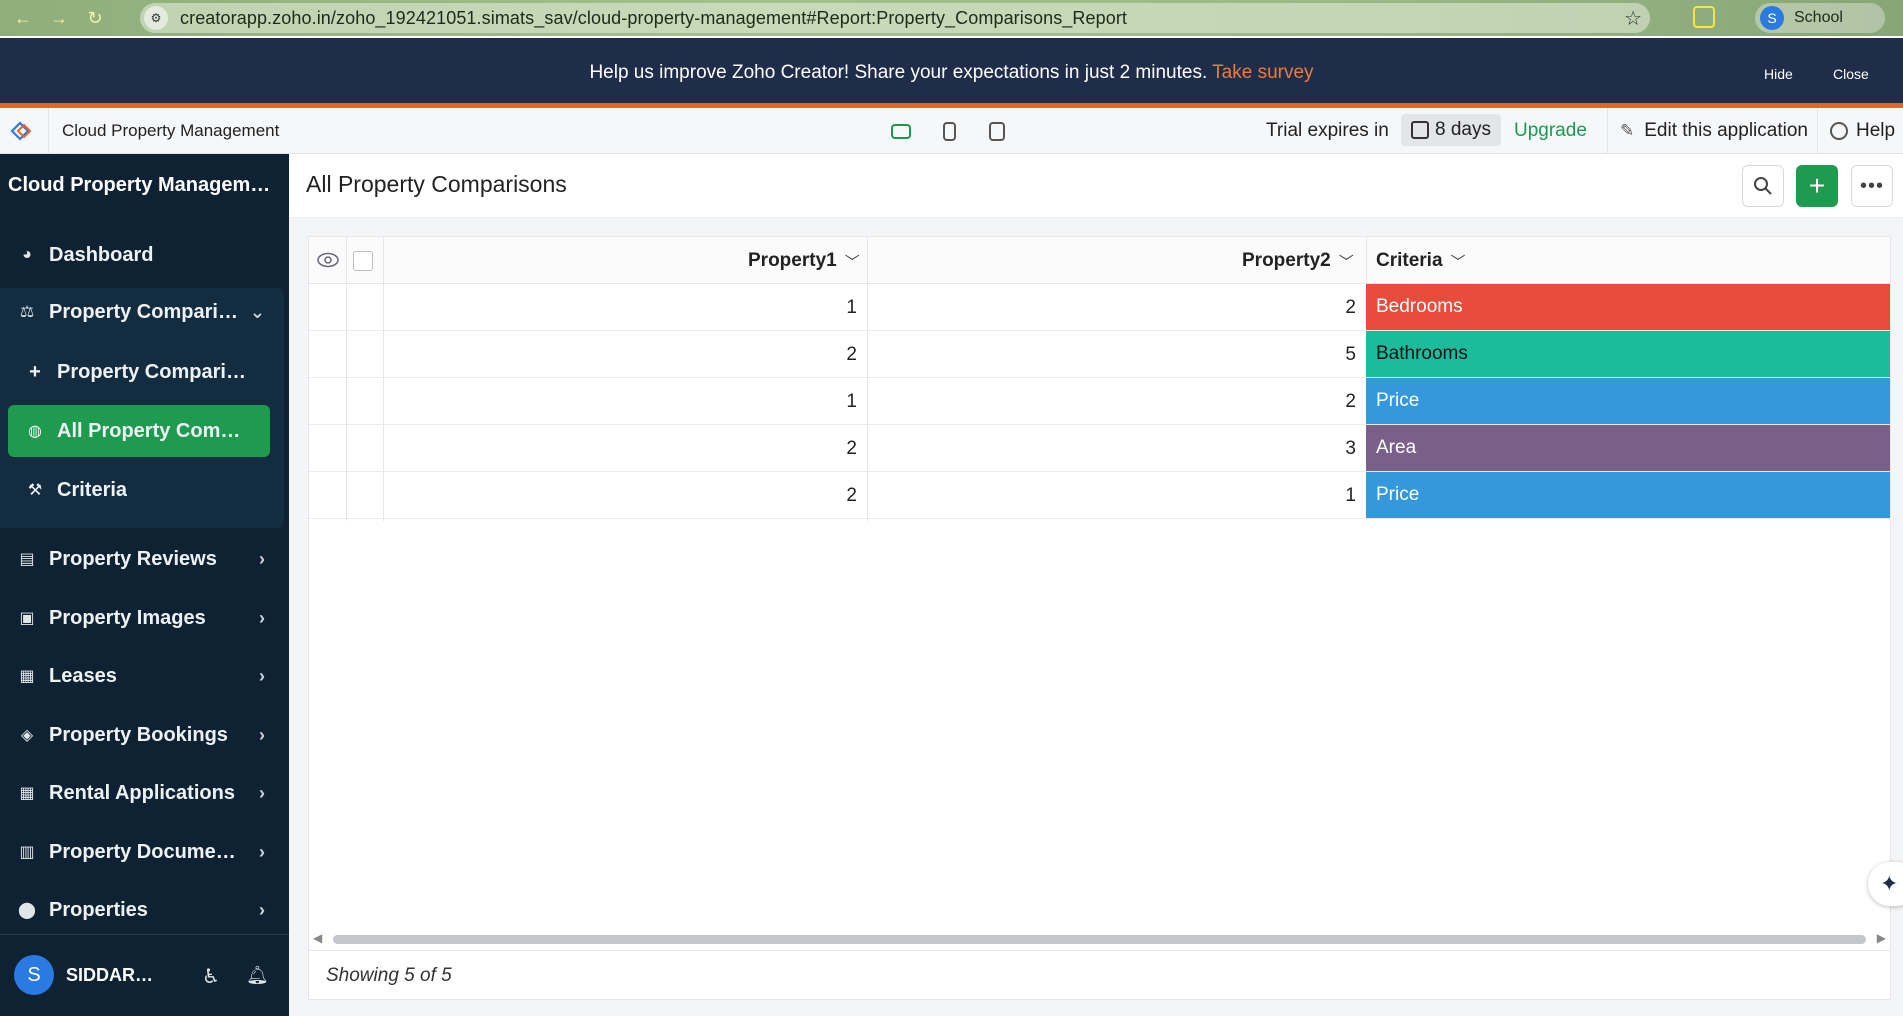  I want to click on column-header-property1: Property1 ﹀, so click(804, 261).